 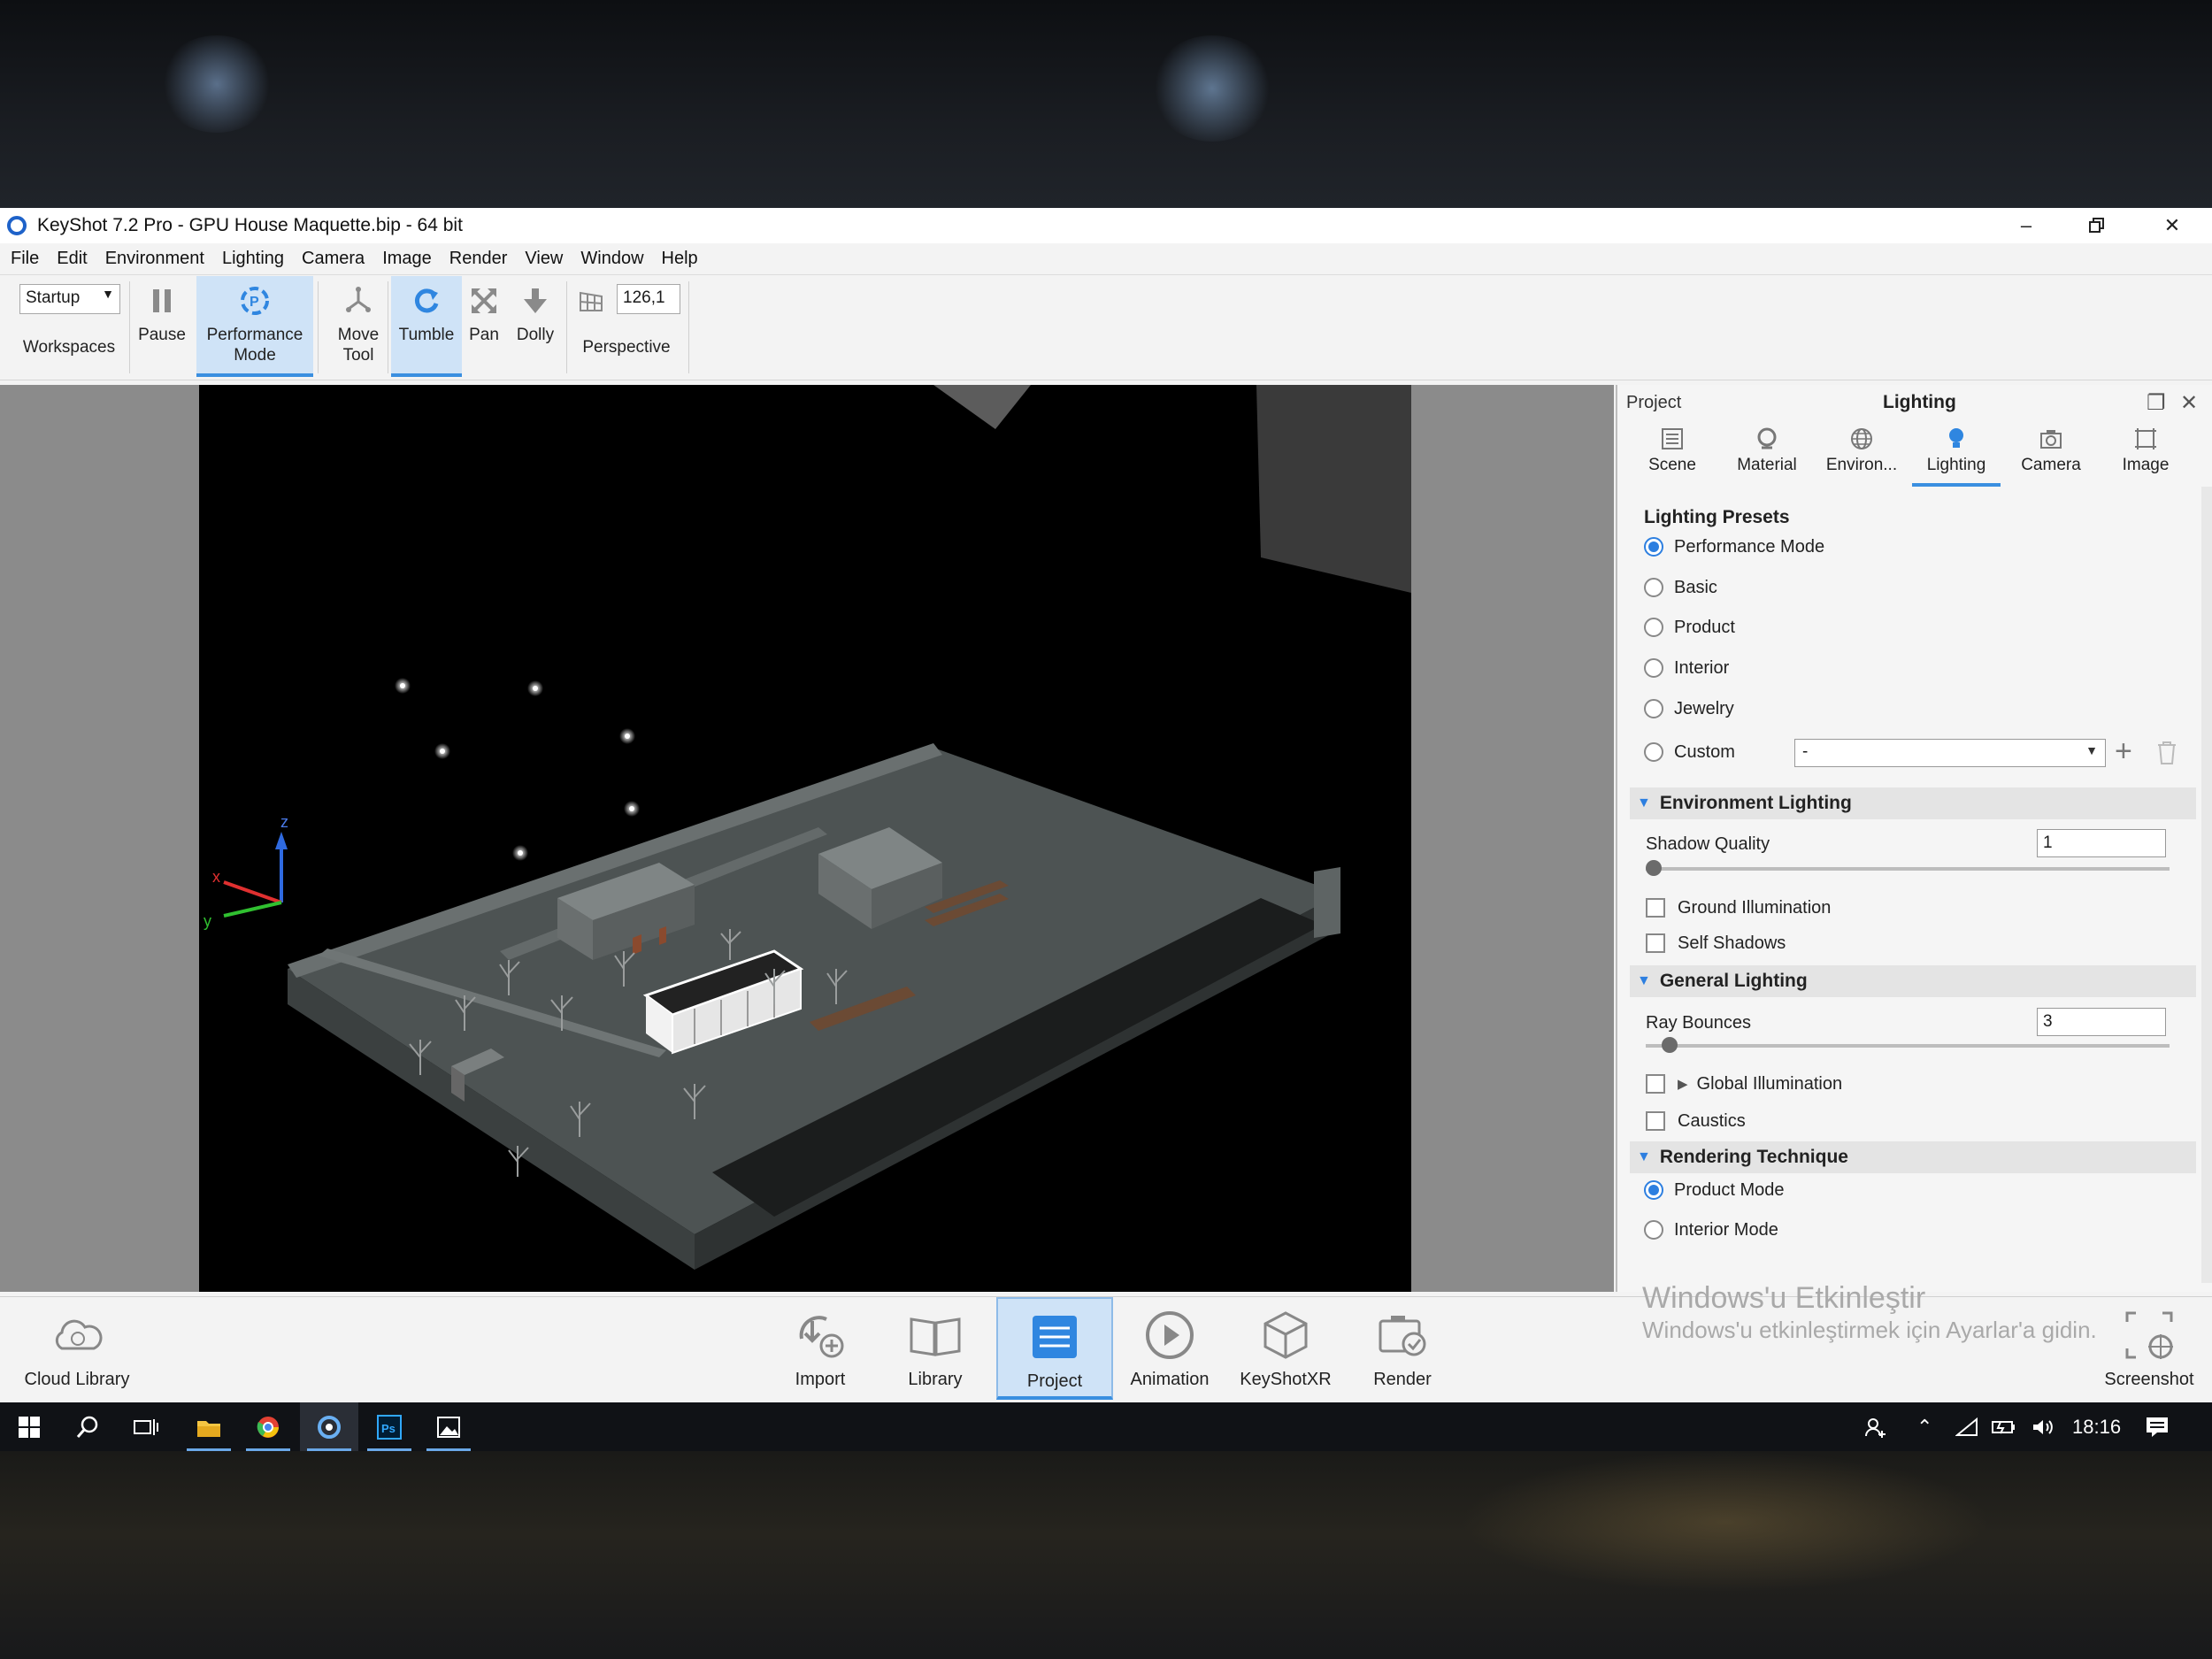 What do you see at coordinates (627, 327) in the screenshot?
I see `perspective-button: Perspective` at bounding box center [627, 327].